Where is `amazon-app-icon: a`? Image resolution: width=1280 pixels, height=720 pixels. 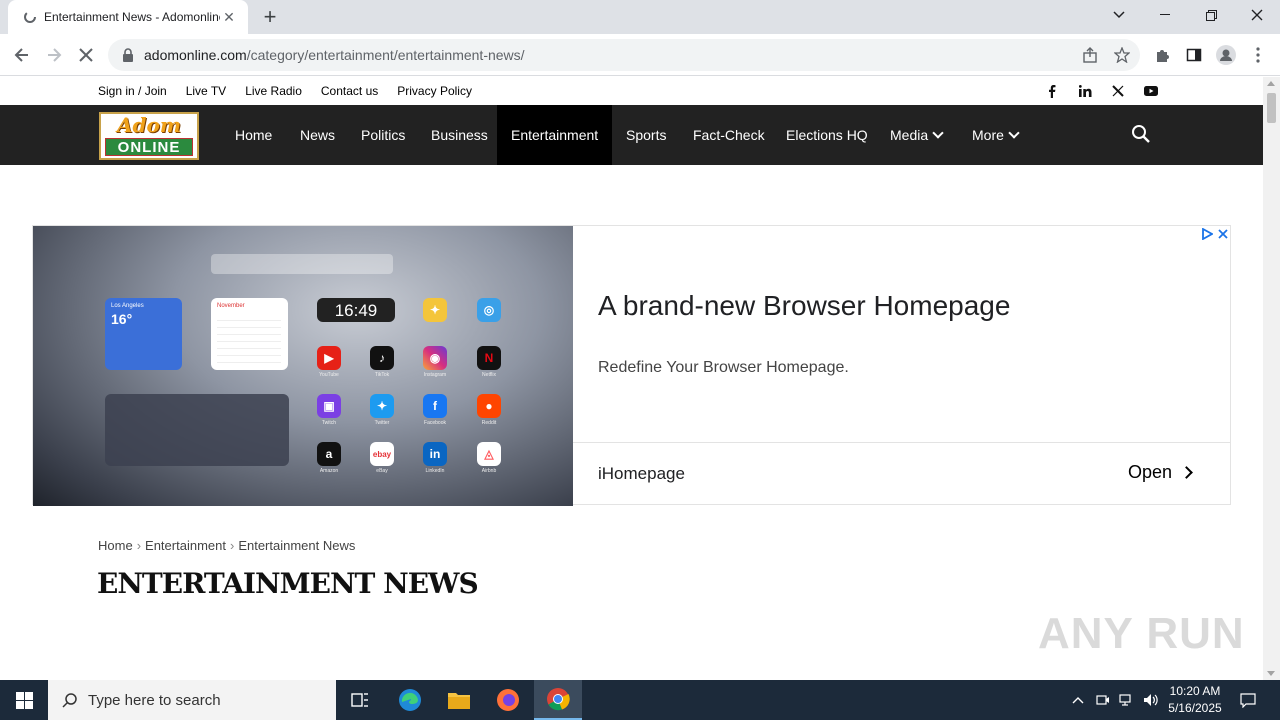
amazon-app-icon: a is located at coordinates (329, 454).